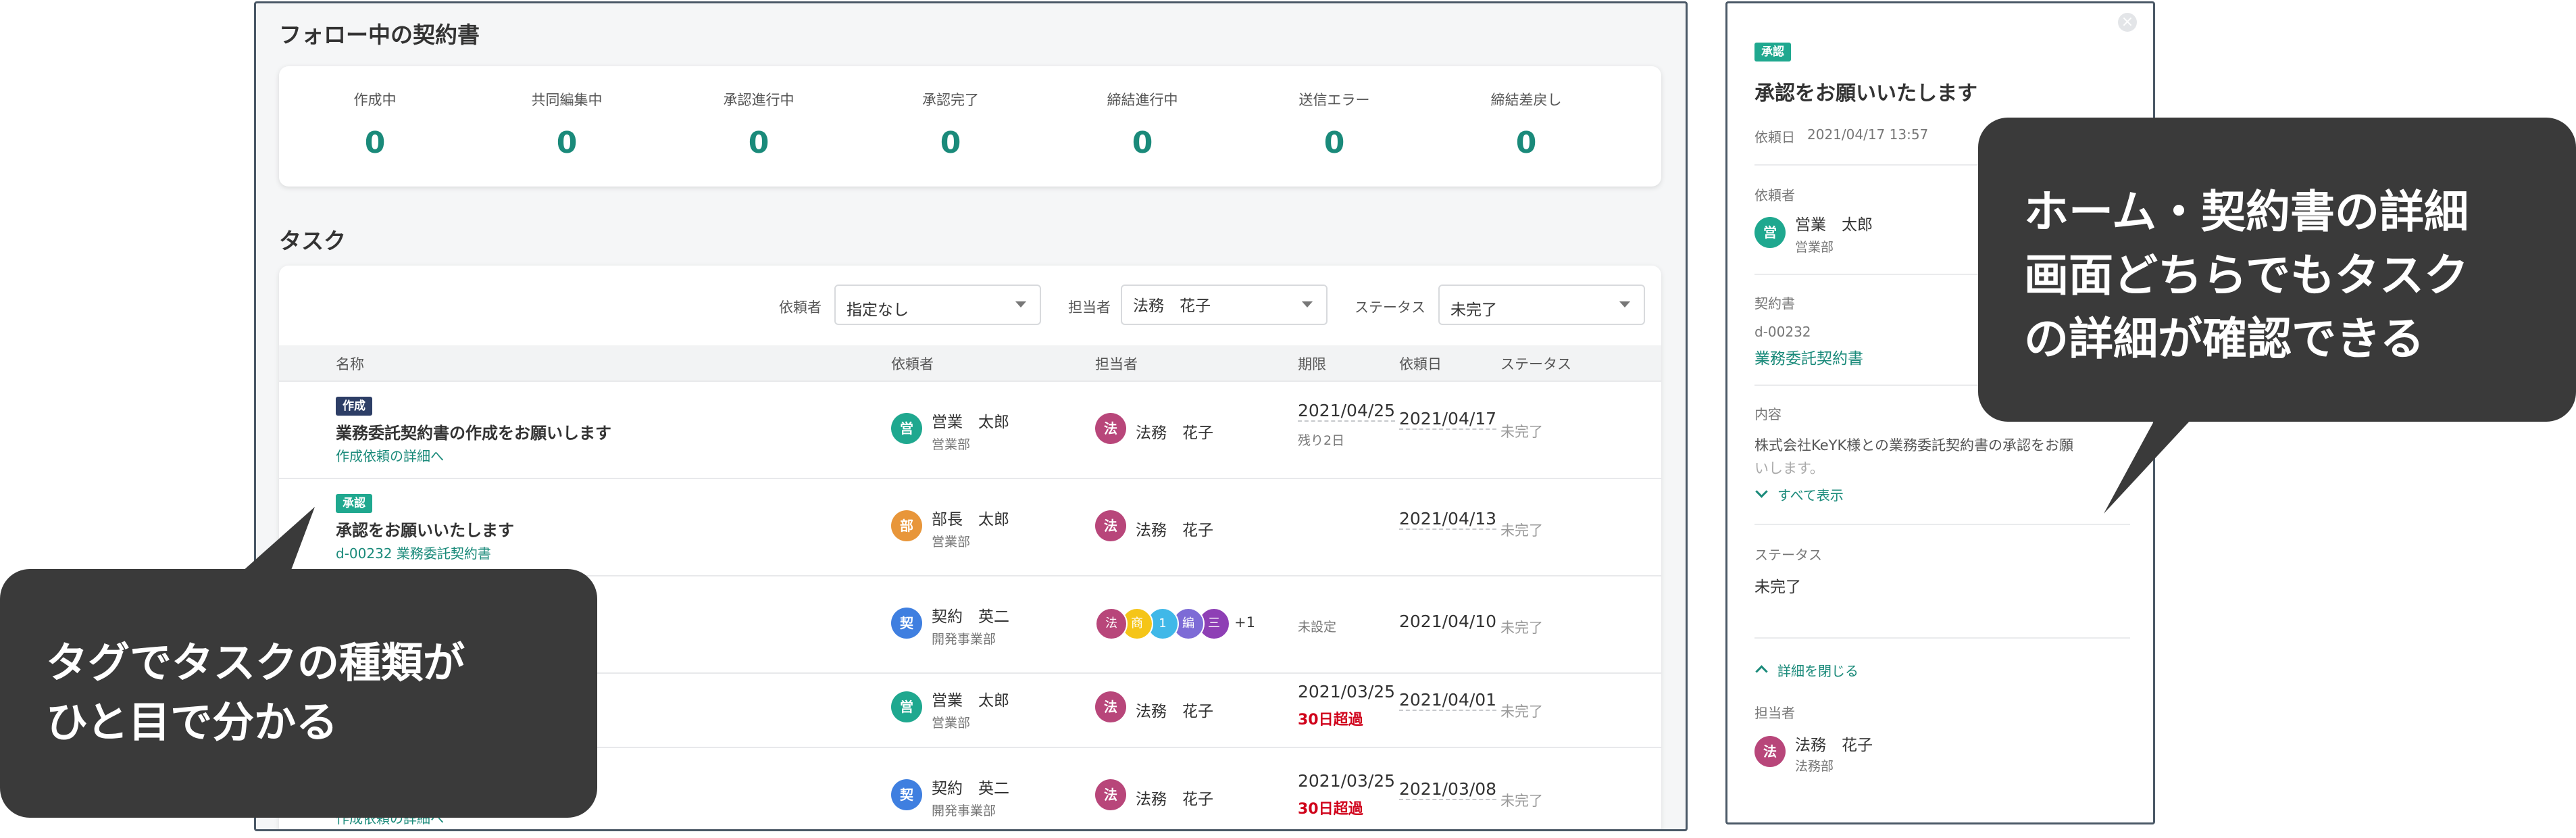 The height and width of the screenshot is (838, 2576). Describe the element at coordinates (1317, 627) in the screenshot. I see `due-date-unset: 未設定` at that location.